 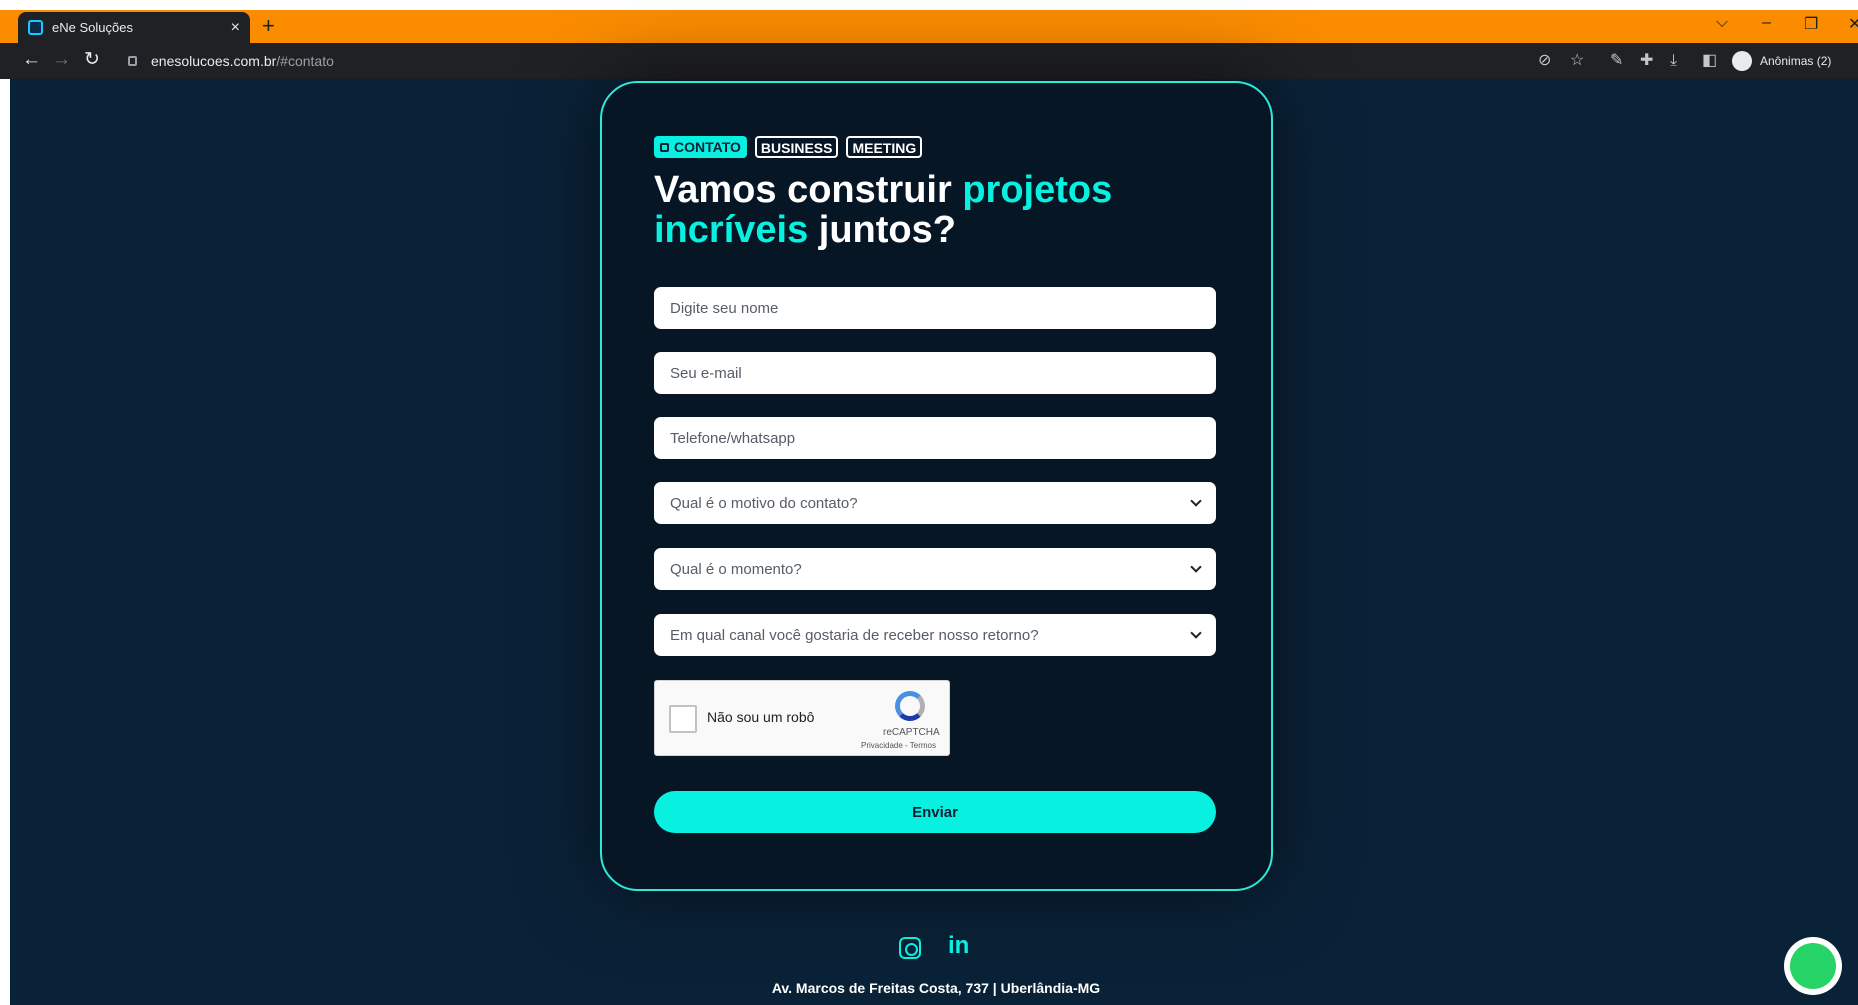 I want to click on recaptcha-logo-icon, so click(x=910, y=706).